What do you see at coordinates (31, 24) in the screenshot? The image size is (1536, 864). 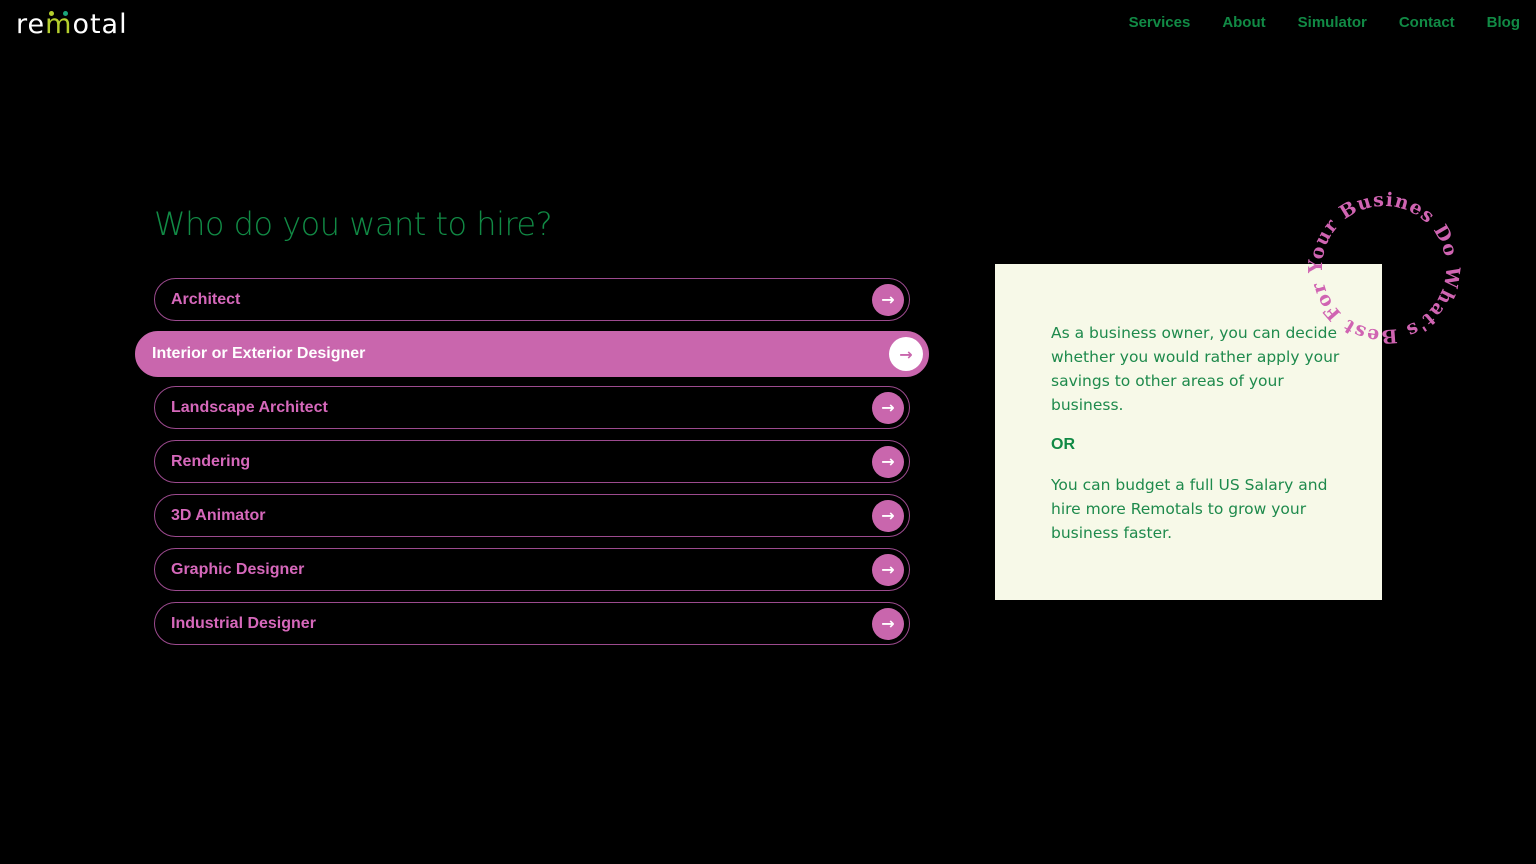 I see `logo-text-prefix: re` at bounding box center [31, 24].